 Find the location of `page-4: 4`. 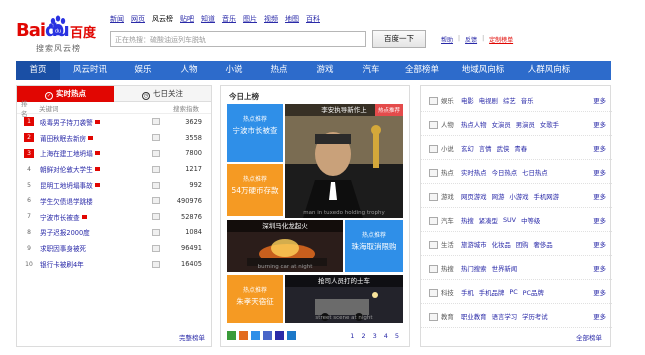

page-4: 4 is located at coordinates (386, 336).